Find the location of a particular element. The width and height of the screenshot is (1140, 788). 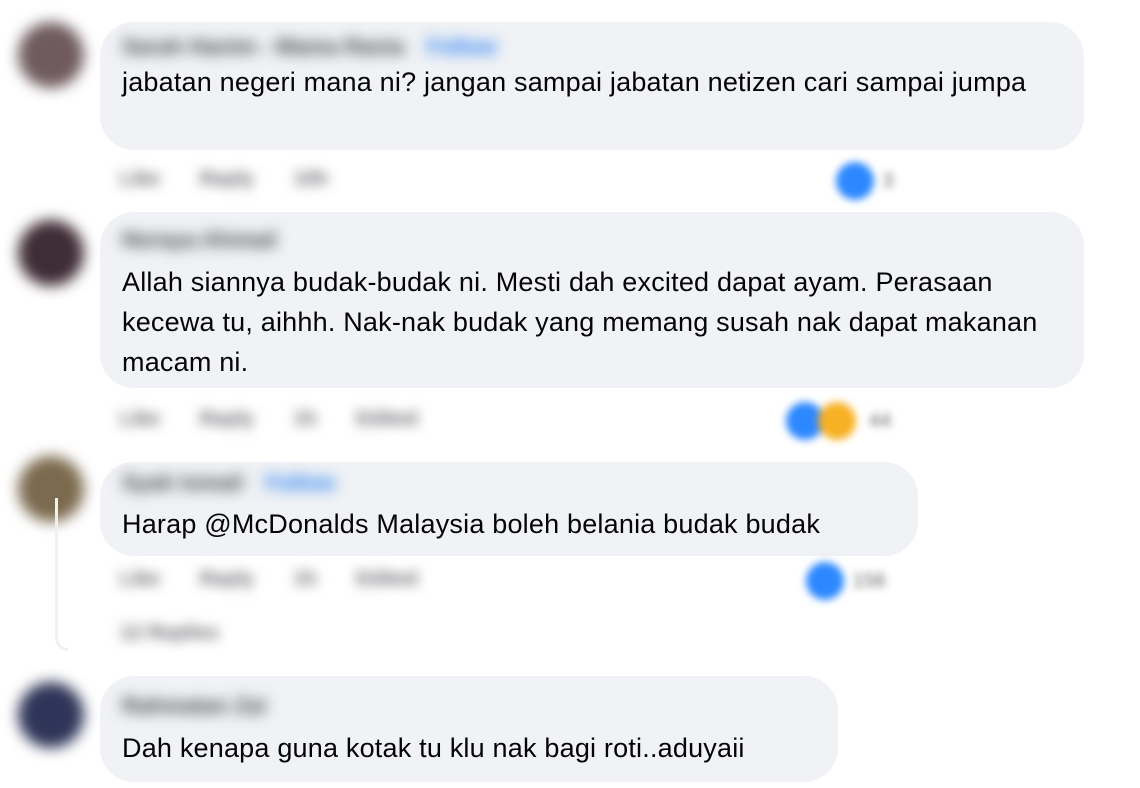

author-name: Syah Ismail is located at coordinates (182, 483).